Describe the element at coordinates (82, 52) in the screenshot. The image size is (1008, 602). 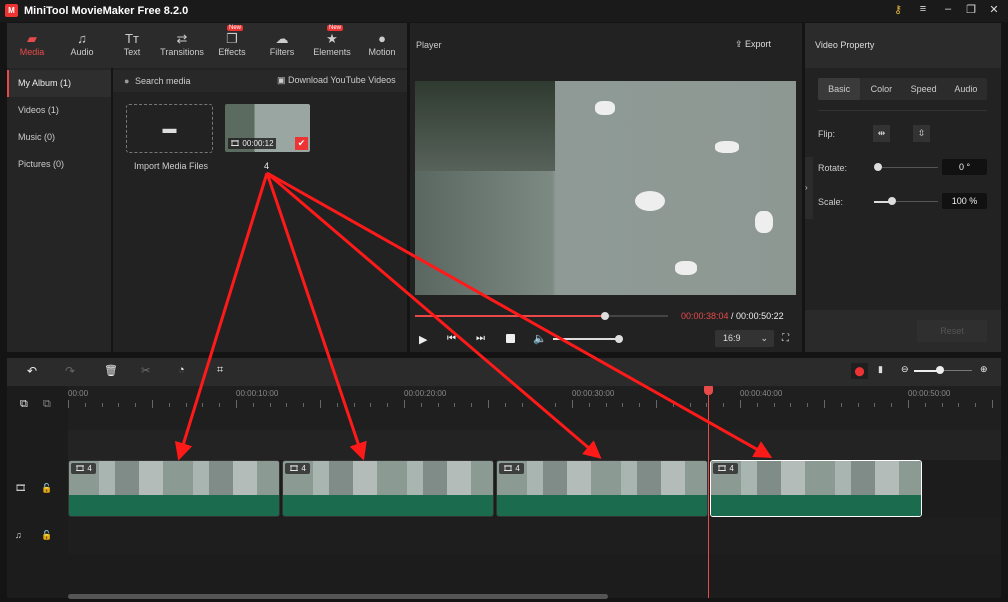
I see `tab-label: Audio` at that location.